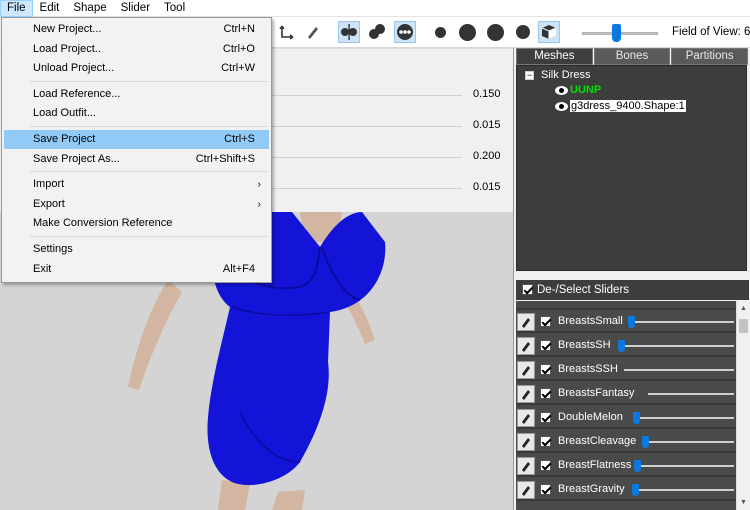  Describe the element at coordinates (225, 158) in the screenshot. I see `menu-item-shortcut: Ctrl+Shift+S` at that location.